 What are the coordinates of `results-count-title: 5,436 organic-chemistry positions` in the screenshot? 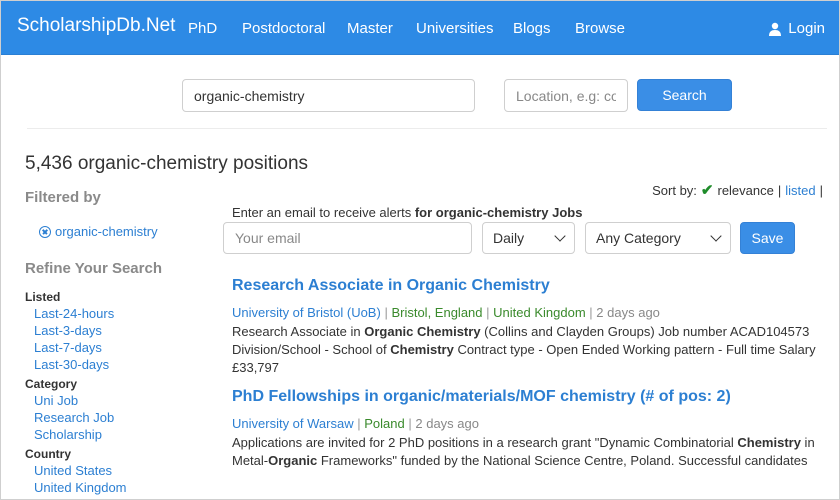 It's located at (167, 163).